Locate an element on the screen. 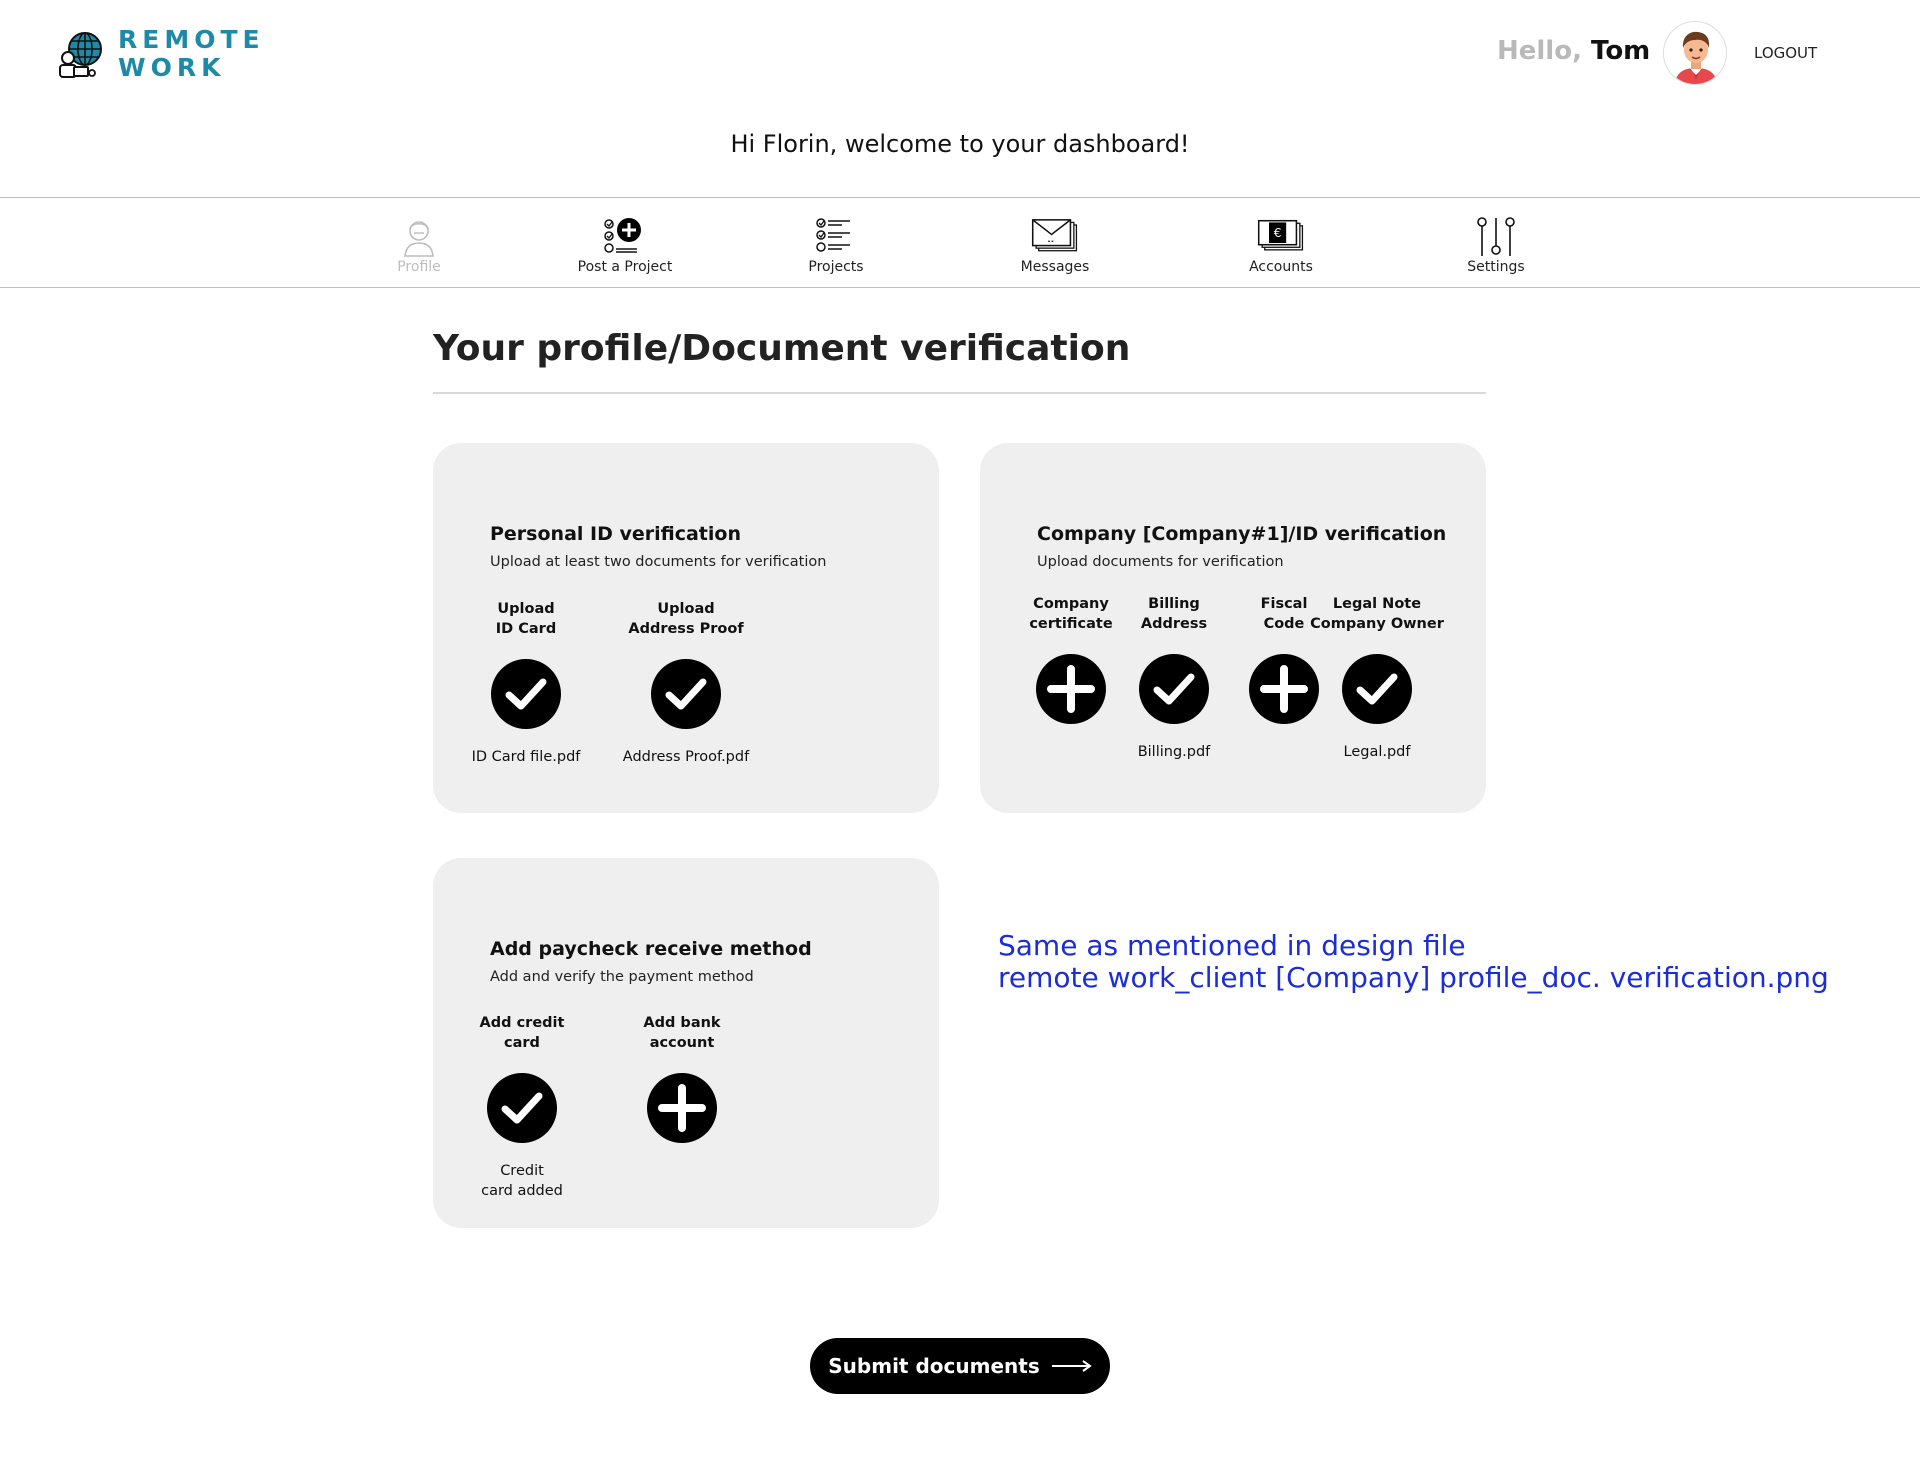 Image resolution: width=1920 pixels, height=1473 pixels. title-divider is located at coordinates (959, 393).